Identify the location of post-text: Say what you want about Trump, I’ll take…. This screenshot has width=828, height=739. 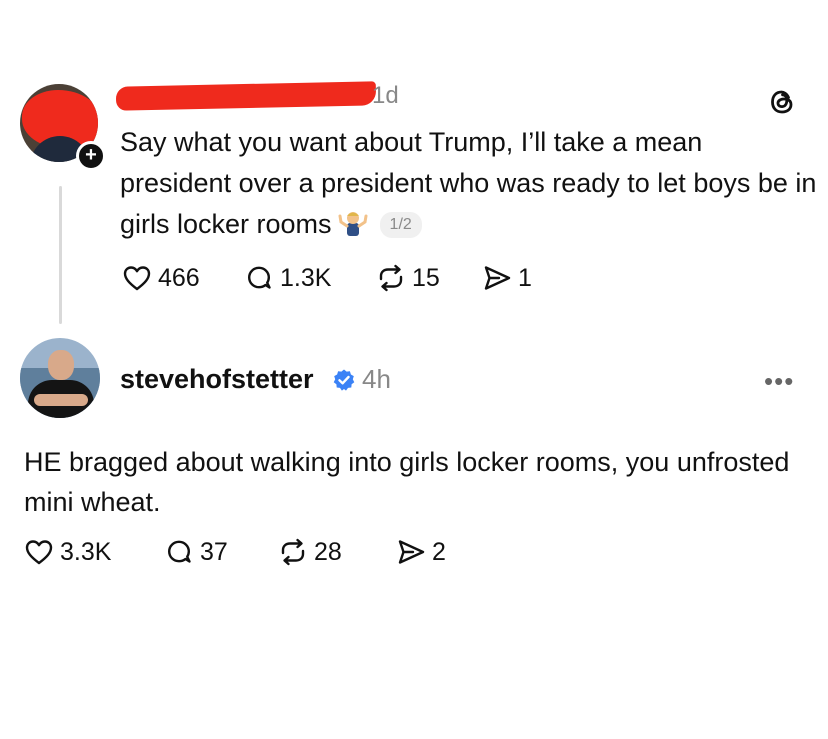
(468, 183).